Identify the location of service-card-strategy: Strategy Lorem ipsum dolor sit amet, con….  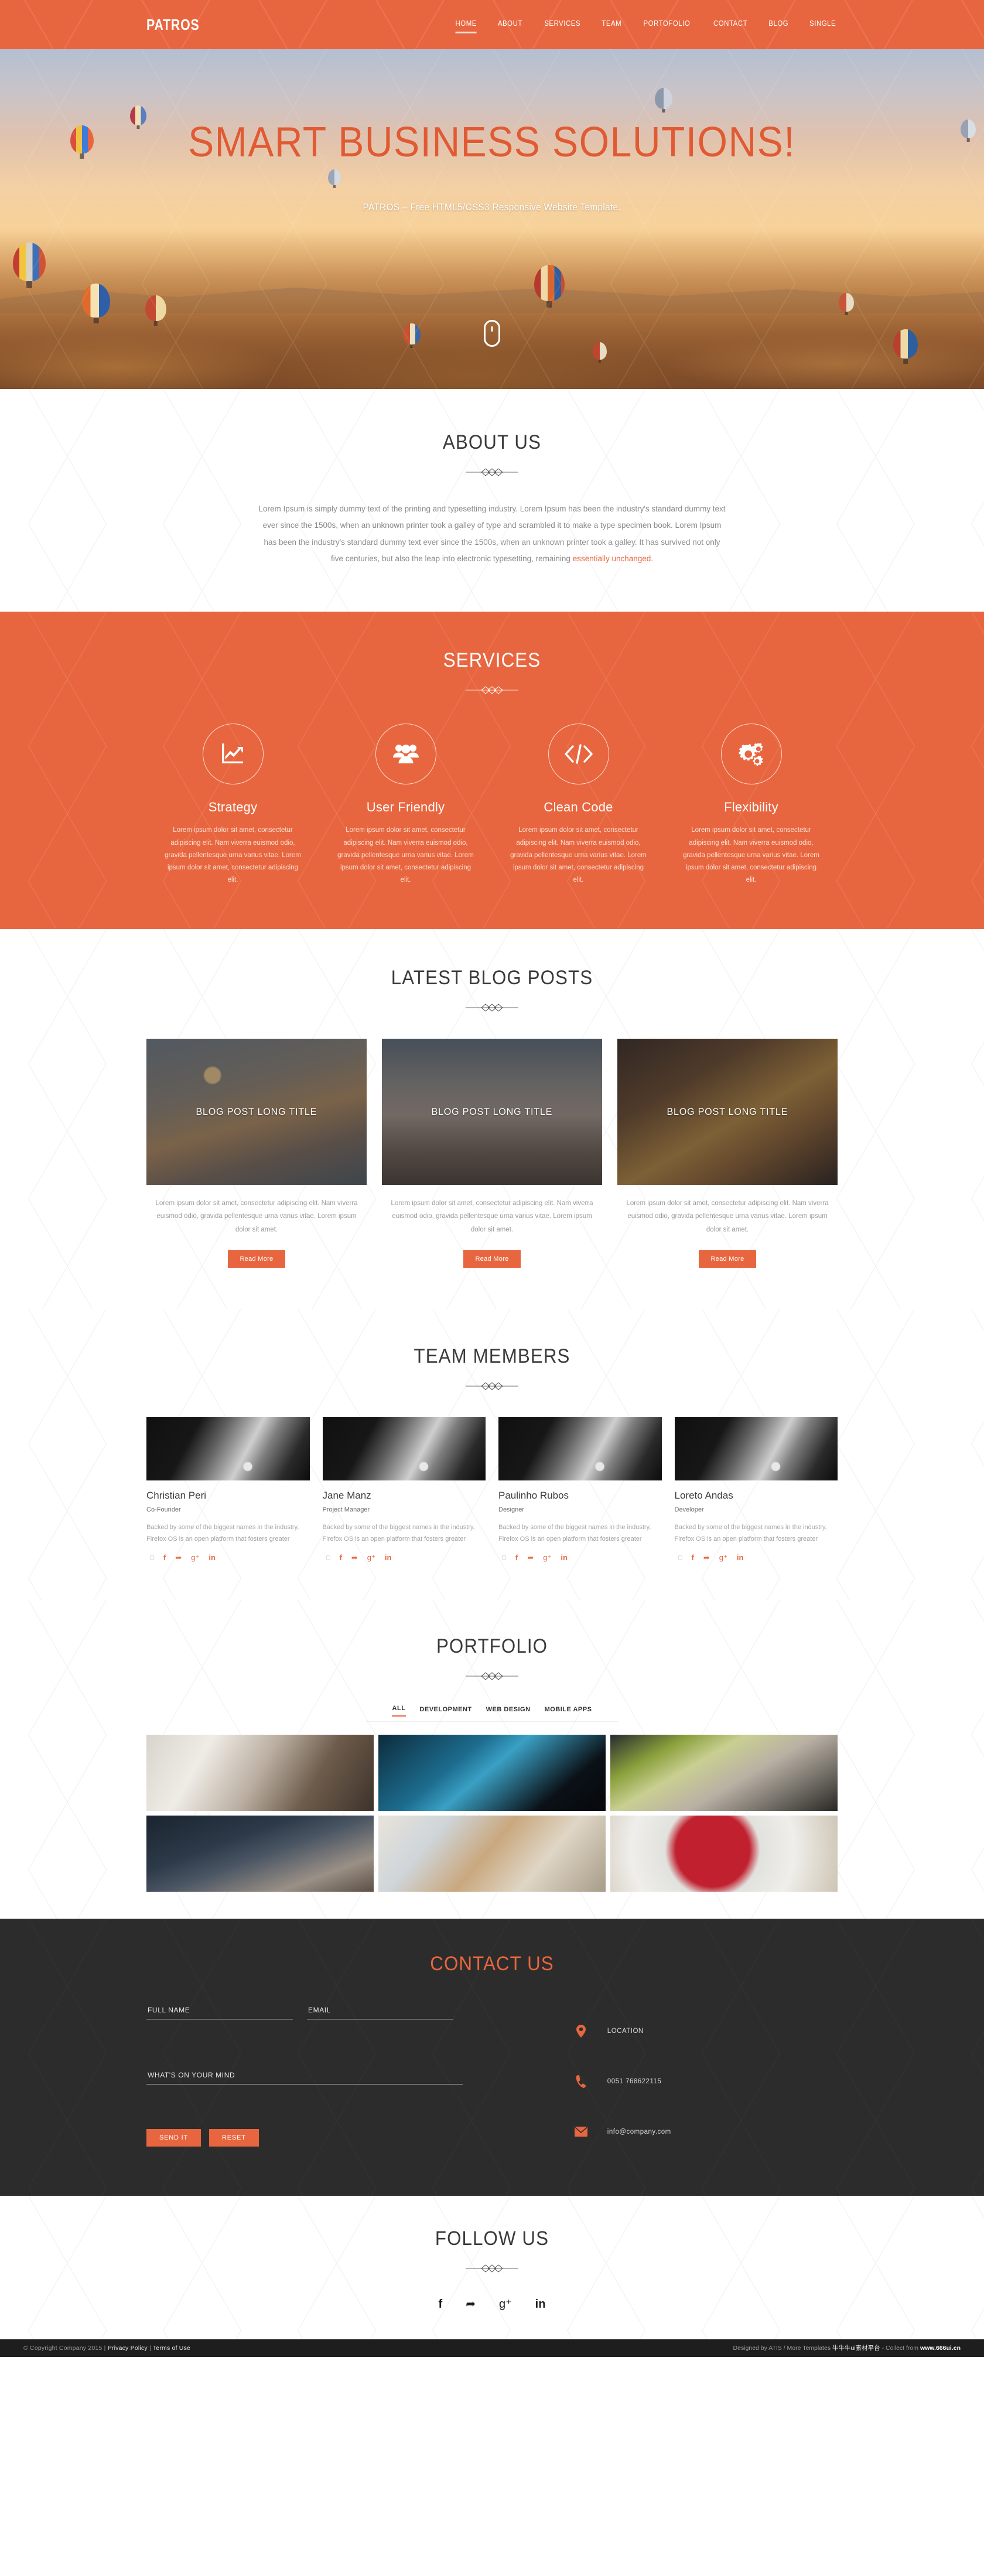
(232, 805).